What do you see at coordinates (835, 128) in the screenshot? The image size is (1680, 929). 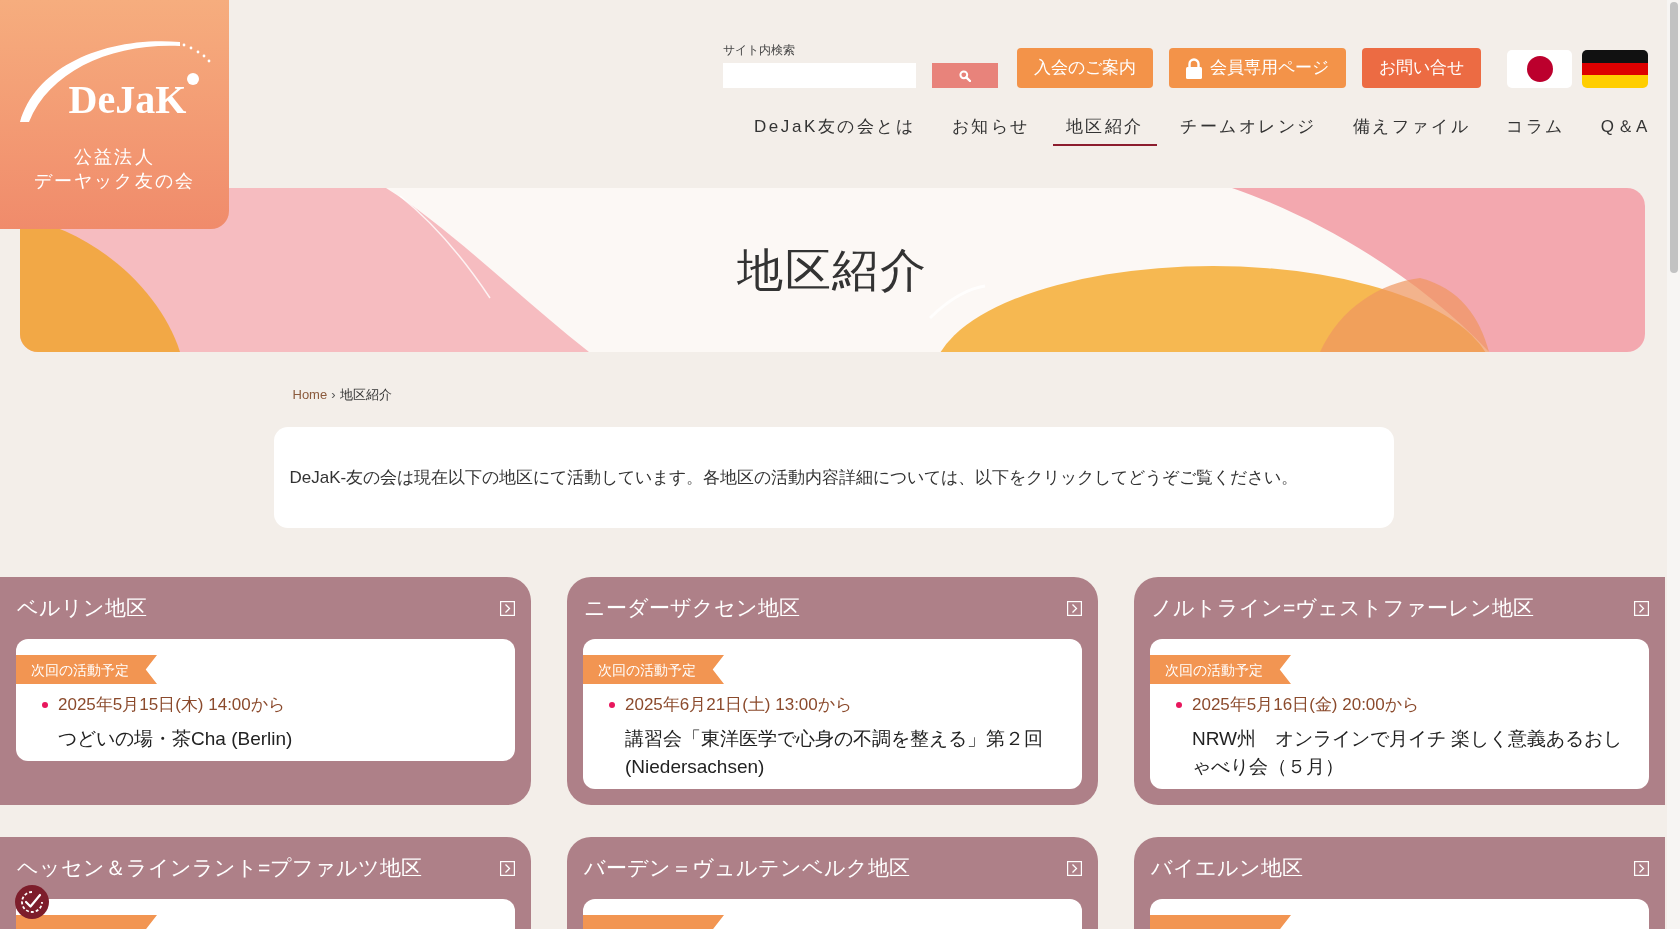 I see `nav-tab: DeJaK友の会とは` at bounding box center [835, 128].